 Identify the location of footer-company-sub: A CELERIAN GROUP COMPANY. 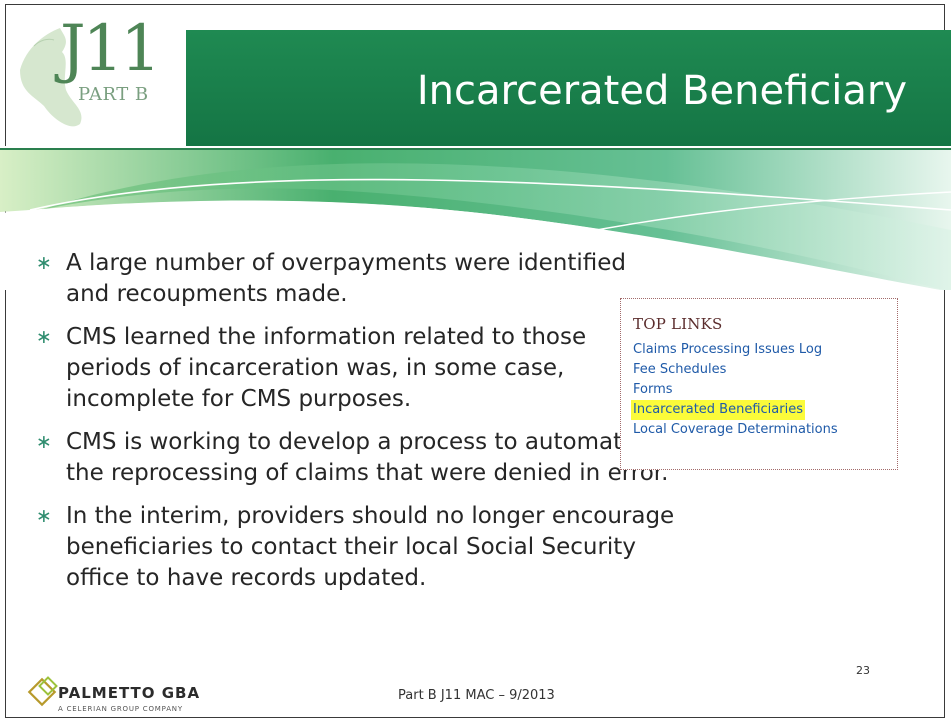
(120, 709).